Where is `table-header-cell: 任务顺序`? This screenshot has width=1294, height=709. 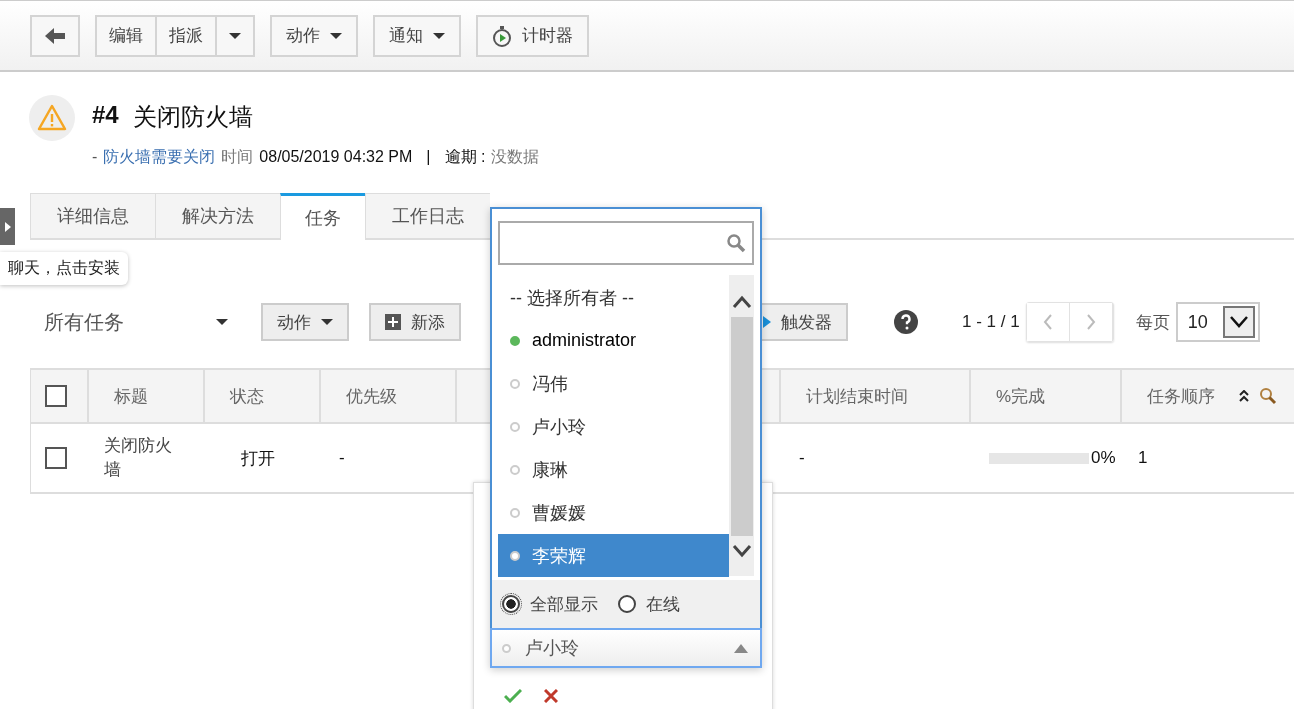 table-header-cell: 任务顺序 is located at coordinates (1208, 397).